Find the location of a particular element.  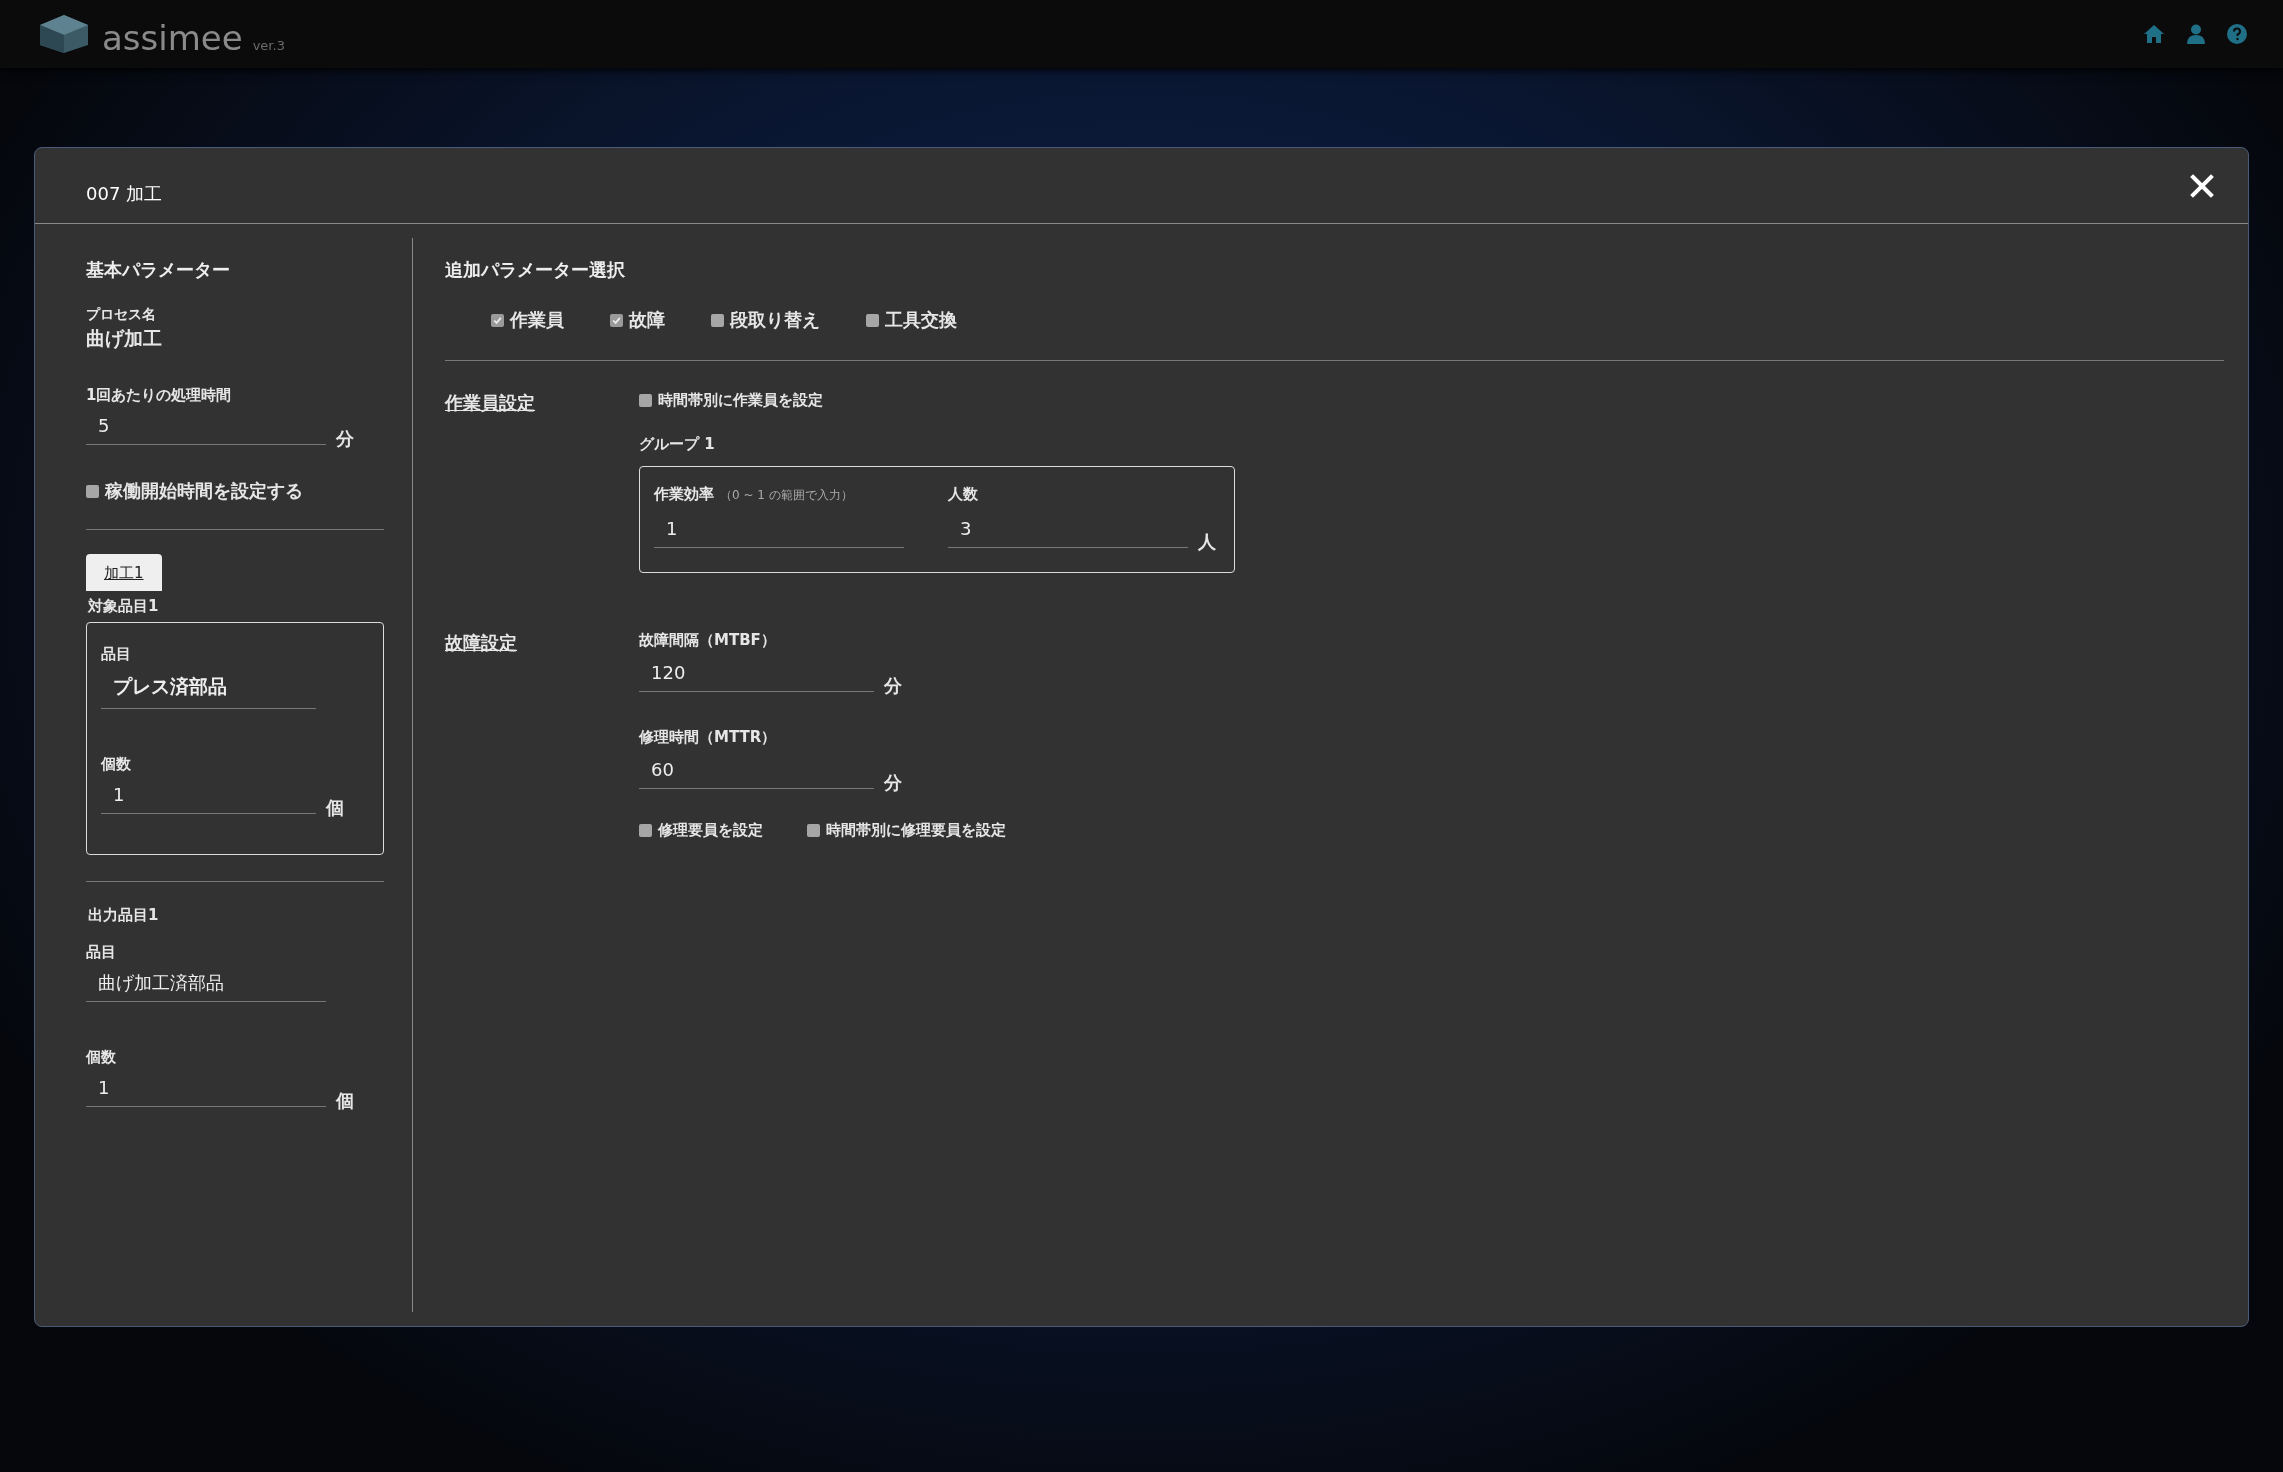

field-label: プロセス名 is located at coordinates (121, 315).